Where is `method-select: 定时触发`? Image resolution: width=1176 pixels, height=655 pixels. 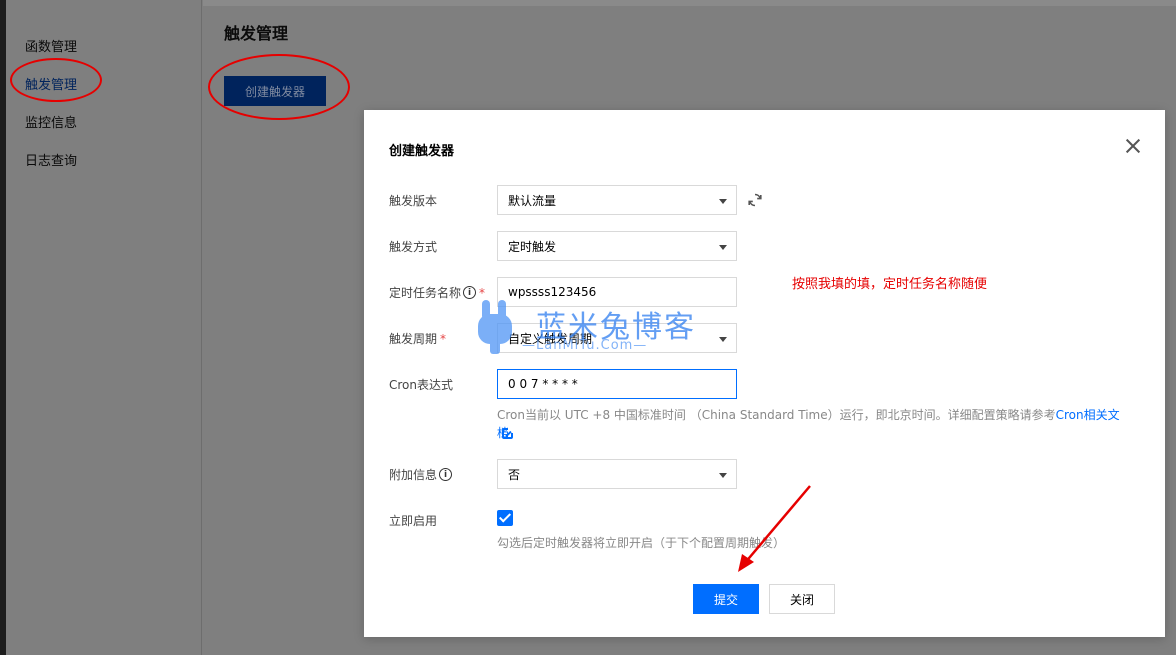
method-select: 定时触发 is located at coordinates (617, 246).